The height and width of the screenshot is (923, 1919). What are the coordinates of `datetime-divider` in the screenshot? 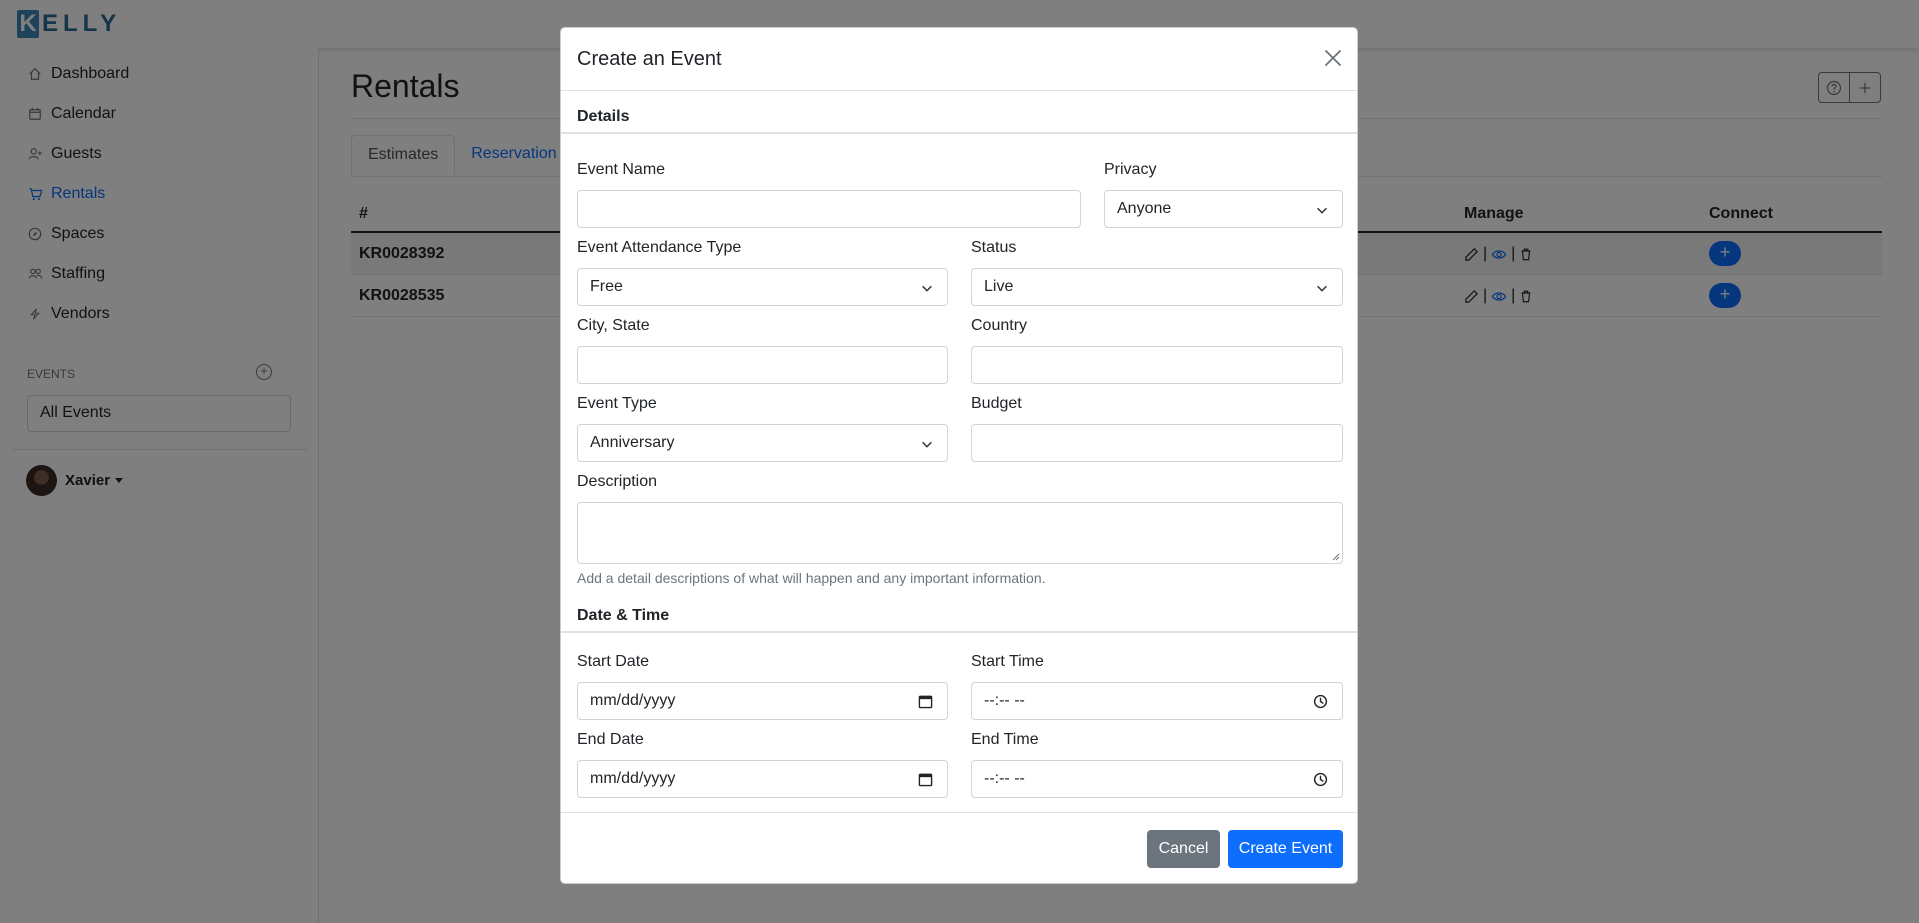 It's located at (959, 632).